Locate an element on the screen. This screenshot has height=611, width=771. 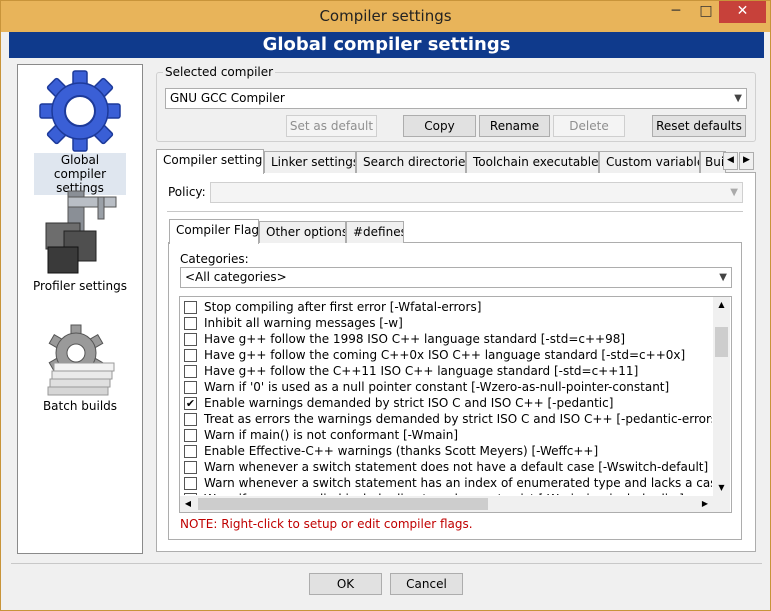
reset-defaults-button: Reset defaults is located at coordinates (699, 126).